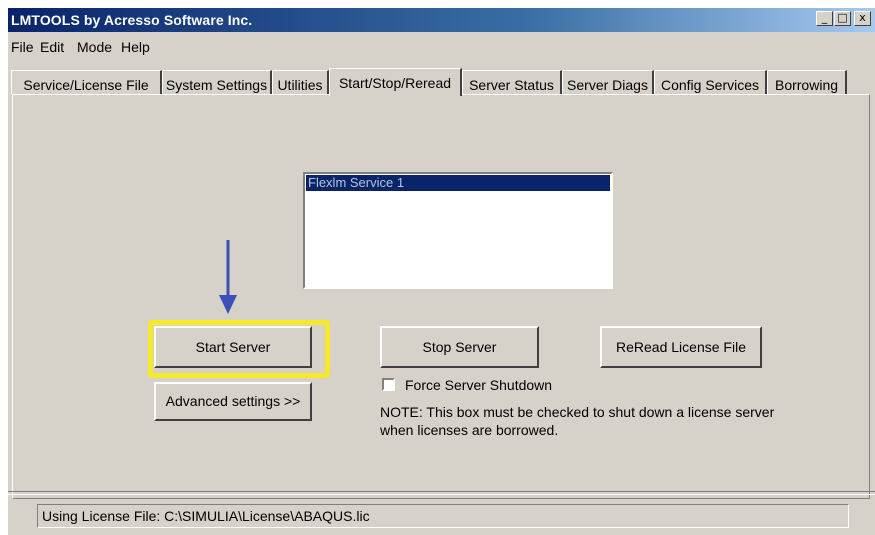 The width and height of the screenshot is (875, 535). What do you see at coordinates (441, 45) in the screenshot?
I see `menu-bar: File Edit Mode Help` at bounding box center [441, 45].